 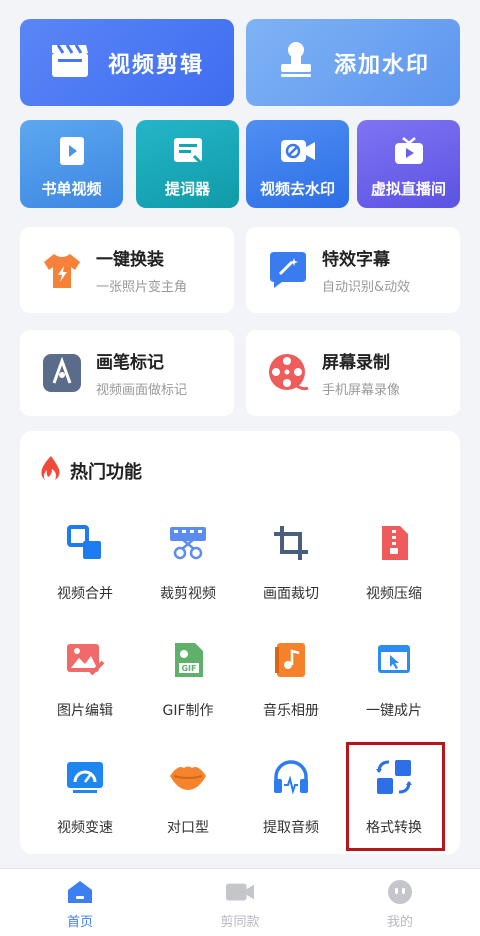 I want to click on pen-marker-icon, so click(x=62, y=373).